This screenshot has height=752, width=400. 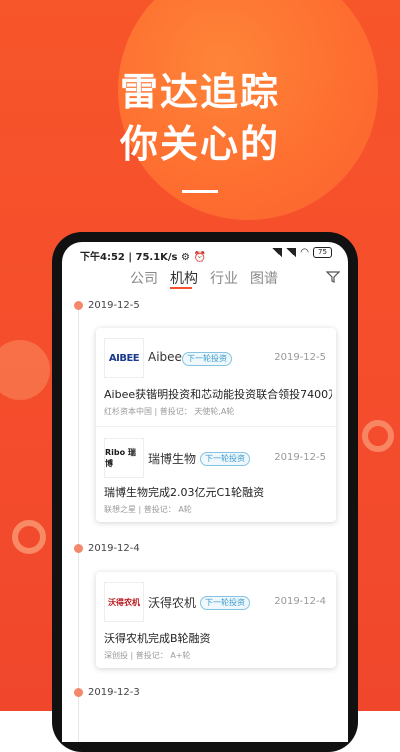 I want to click on timeline-date: 2019-12-4, so click(x=114, y=548).